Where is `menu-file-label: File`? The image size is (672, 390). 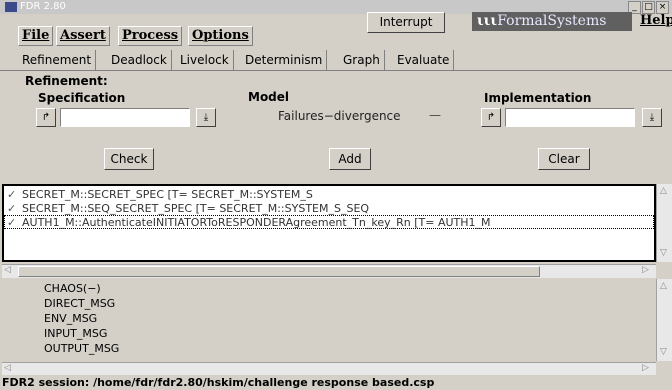
menu-file-label: File is located at coordinates (36, 35).